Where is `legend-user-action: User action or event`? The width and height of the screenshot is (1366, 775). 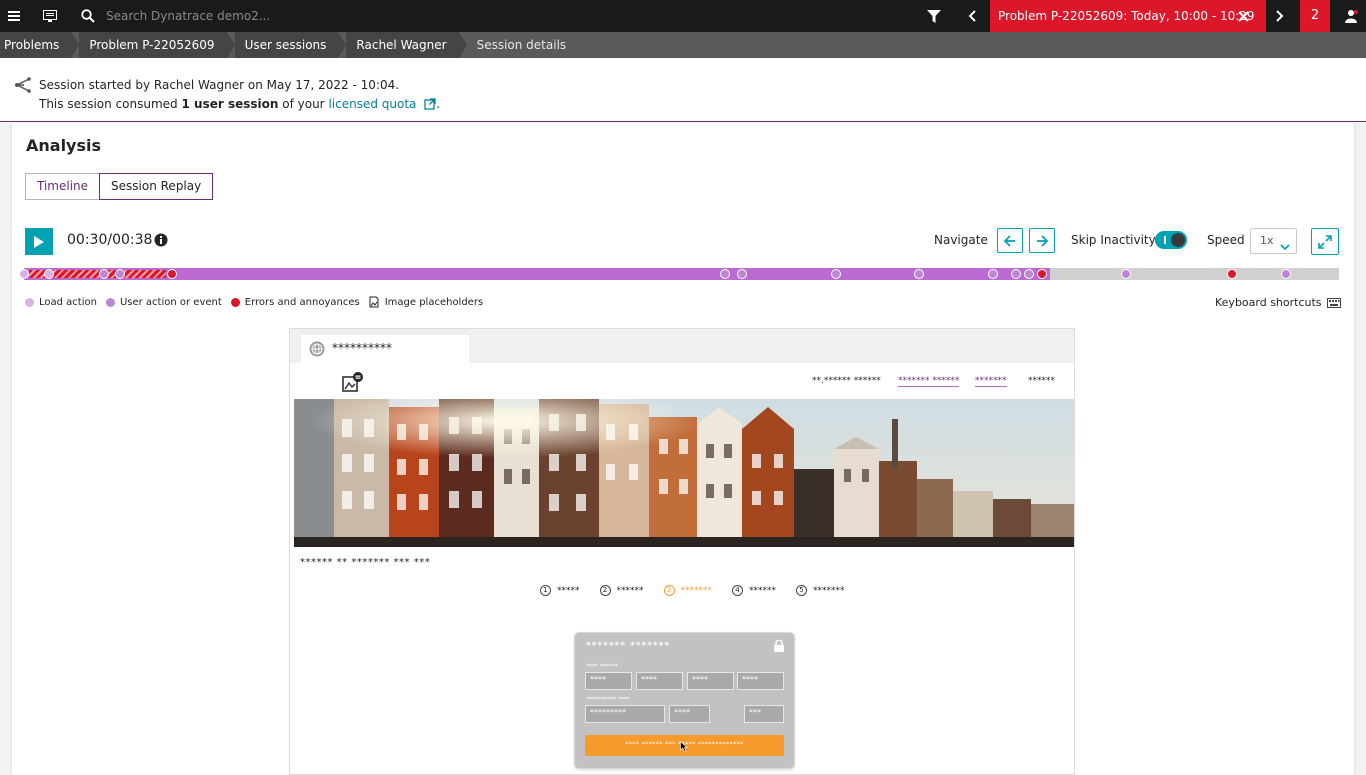 legend-user-action: User action or event is located at coordinates (163, 302).